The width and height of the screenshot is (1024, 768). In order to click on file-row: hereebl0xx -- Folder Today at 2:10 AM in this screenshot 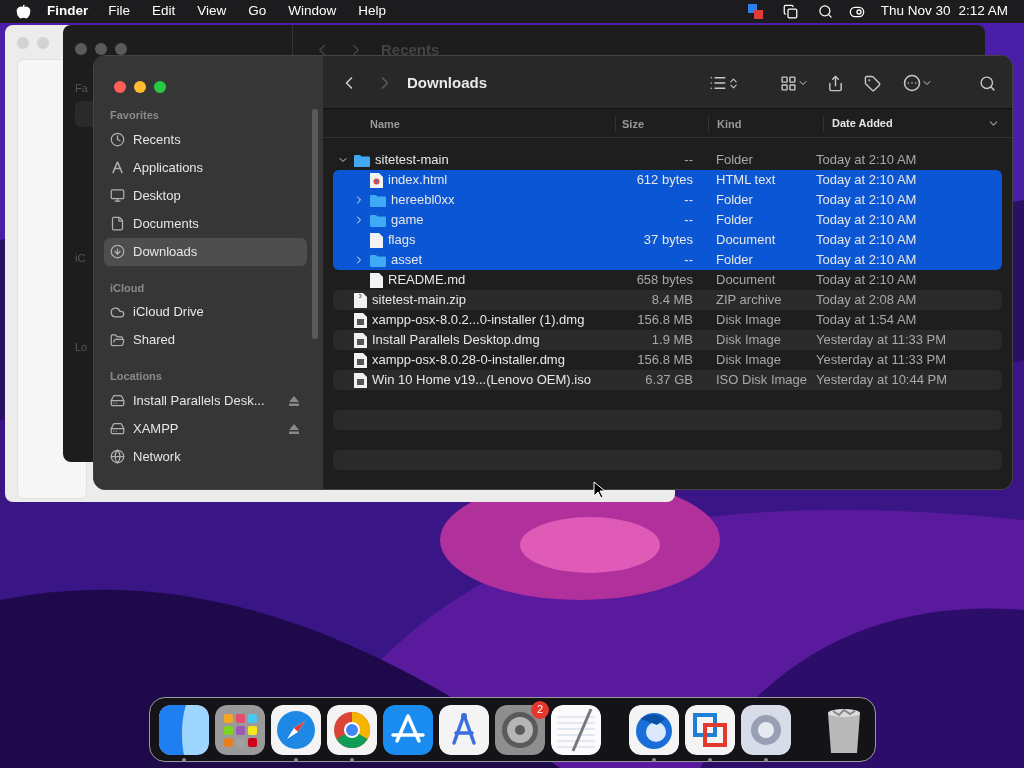, I will do `click(667, 200)`.